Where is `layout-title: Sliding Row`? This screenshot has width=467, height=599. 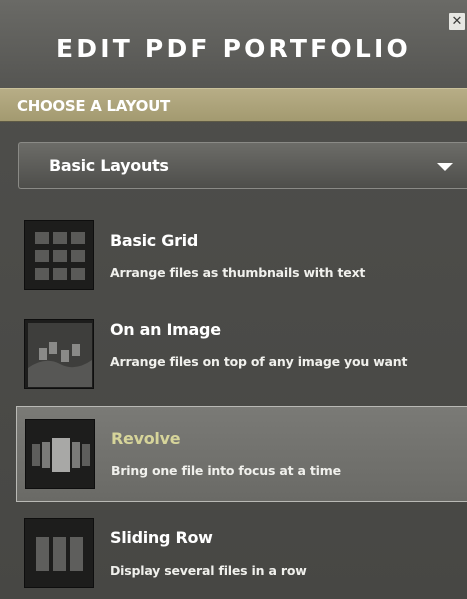
layout-title: Sliding Row is located at coordinates (161, 537).